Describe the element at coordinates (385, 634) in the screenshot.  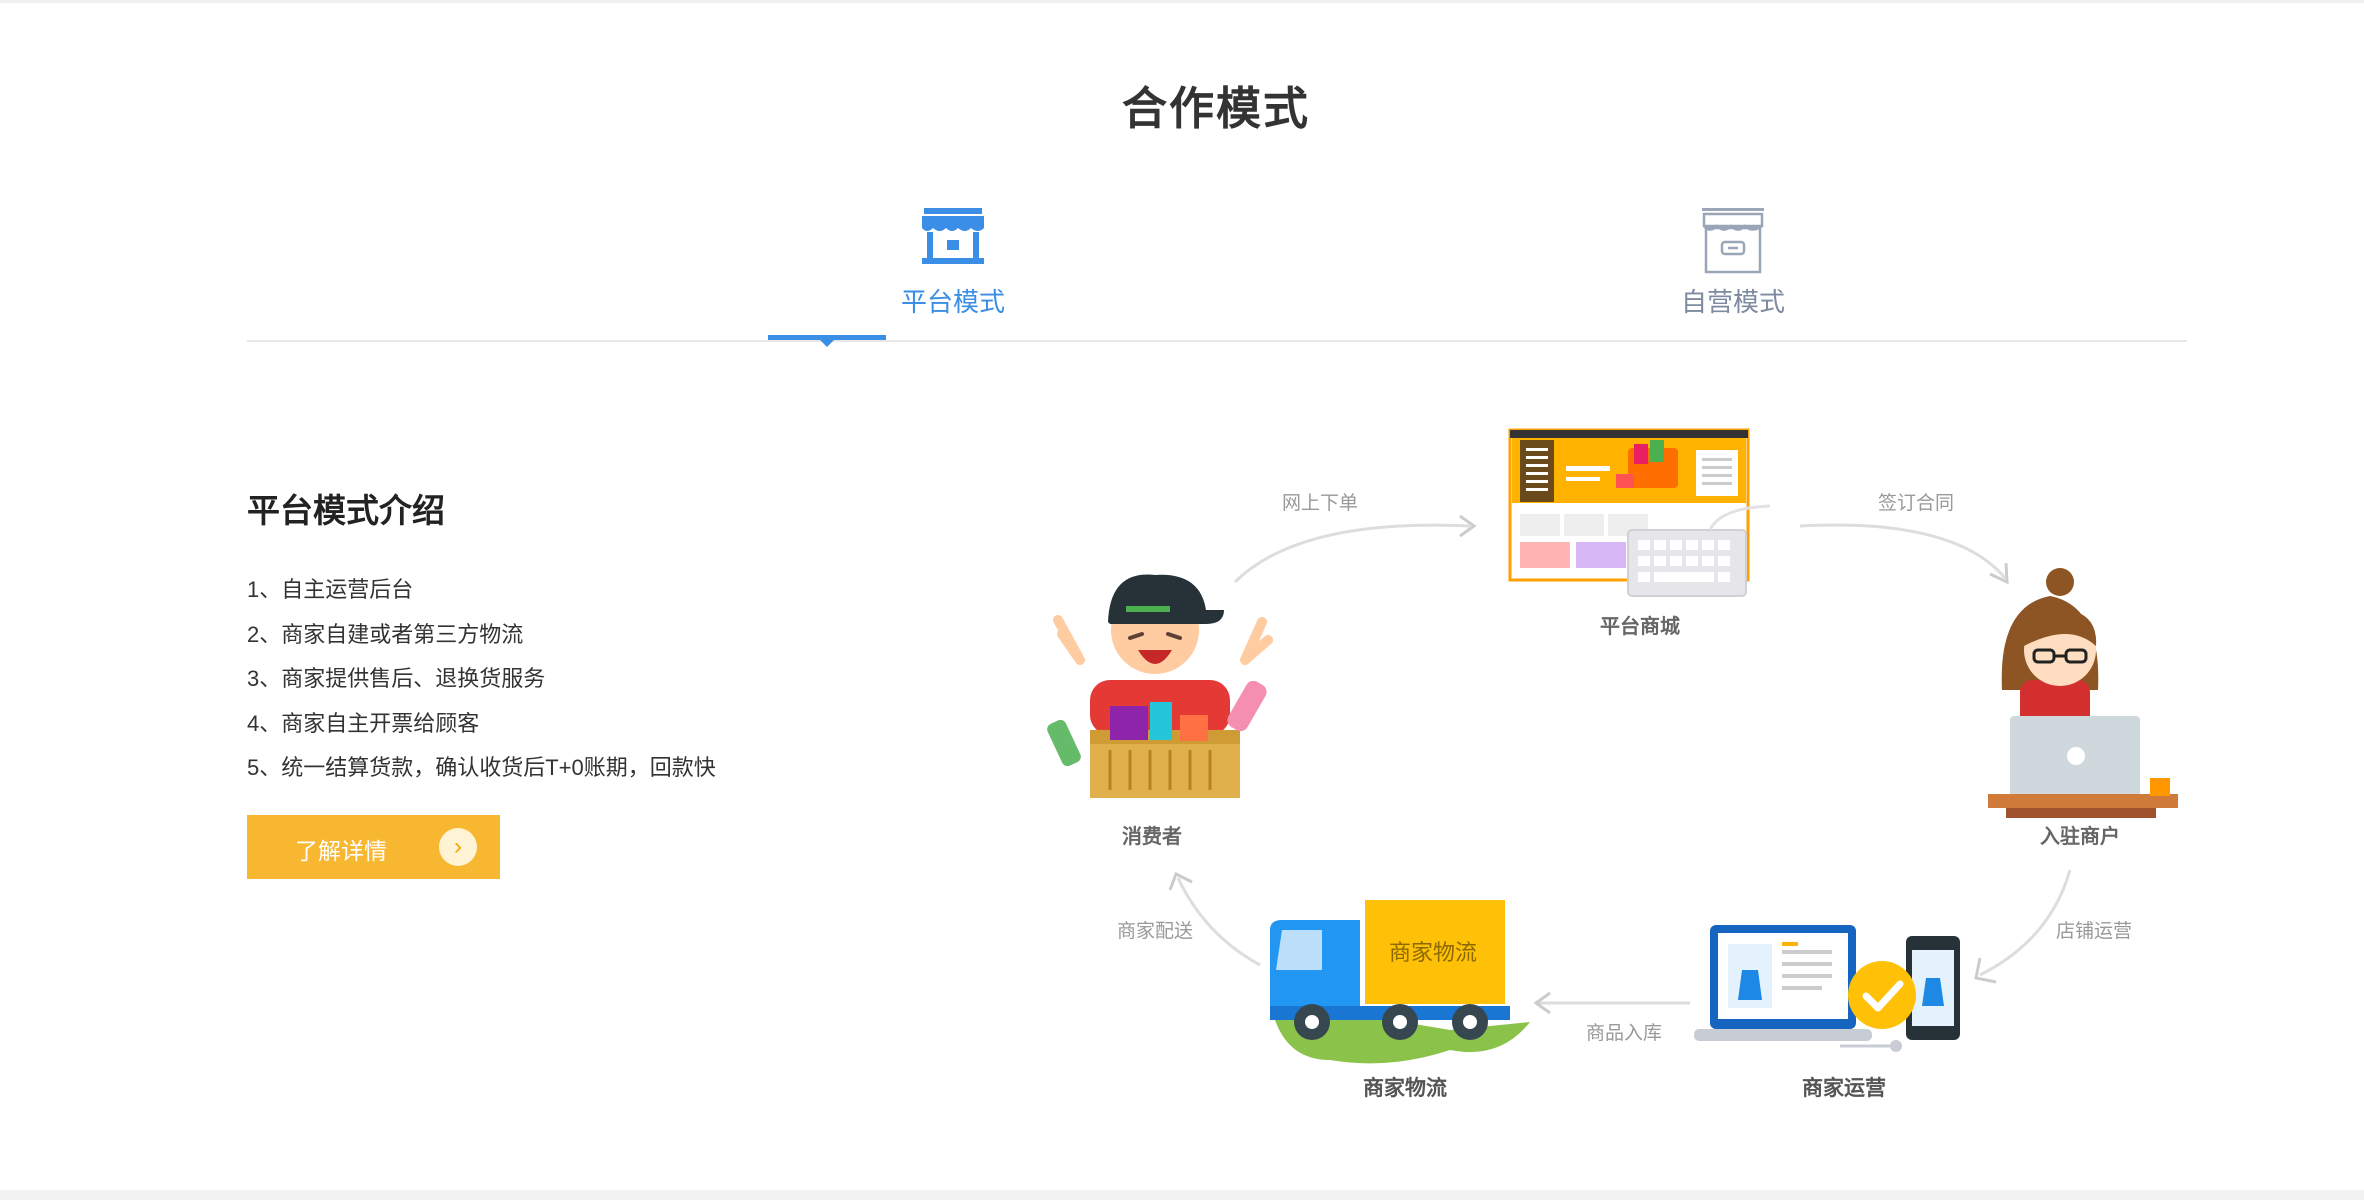
I see `list-item: 2、商家自建或者第三方物流` at that location.